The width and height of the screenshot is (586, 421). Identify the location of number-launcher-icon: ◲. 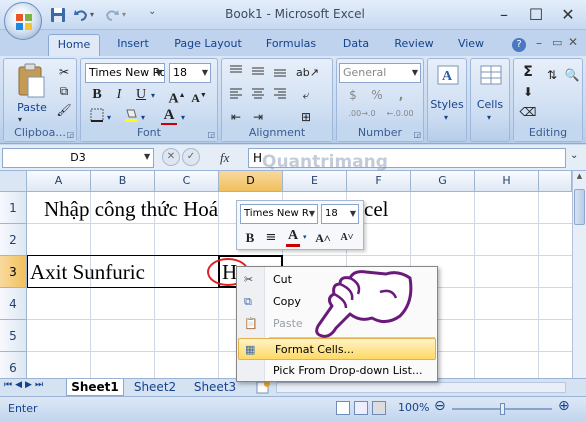
(417, 134).